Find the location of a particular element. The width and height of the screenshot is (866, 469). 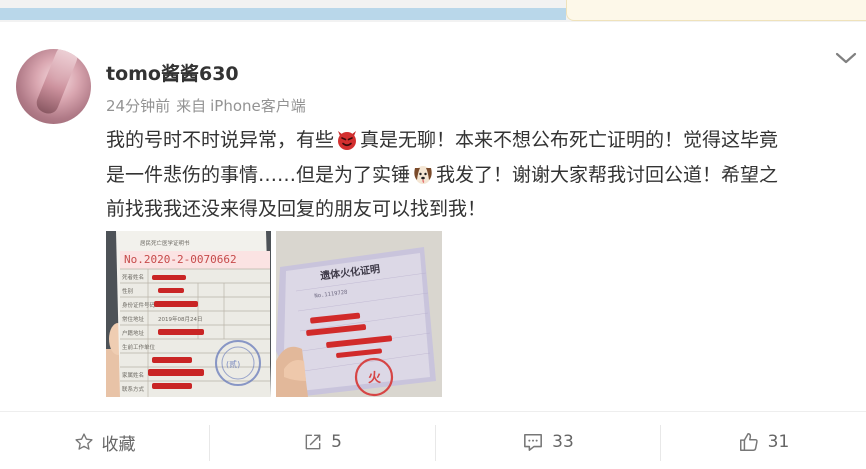

like-count: 31 is located at coordinates (778, 442).